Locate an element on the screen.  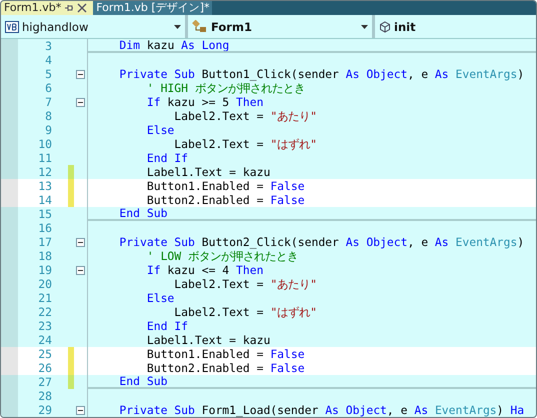
line-number: 28 is located at coordinates (44, 396).